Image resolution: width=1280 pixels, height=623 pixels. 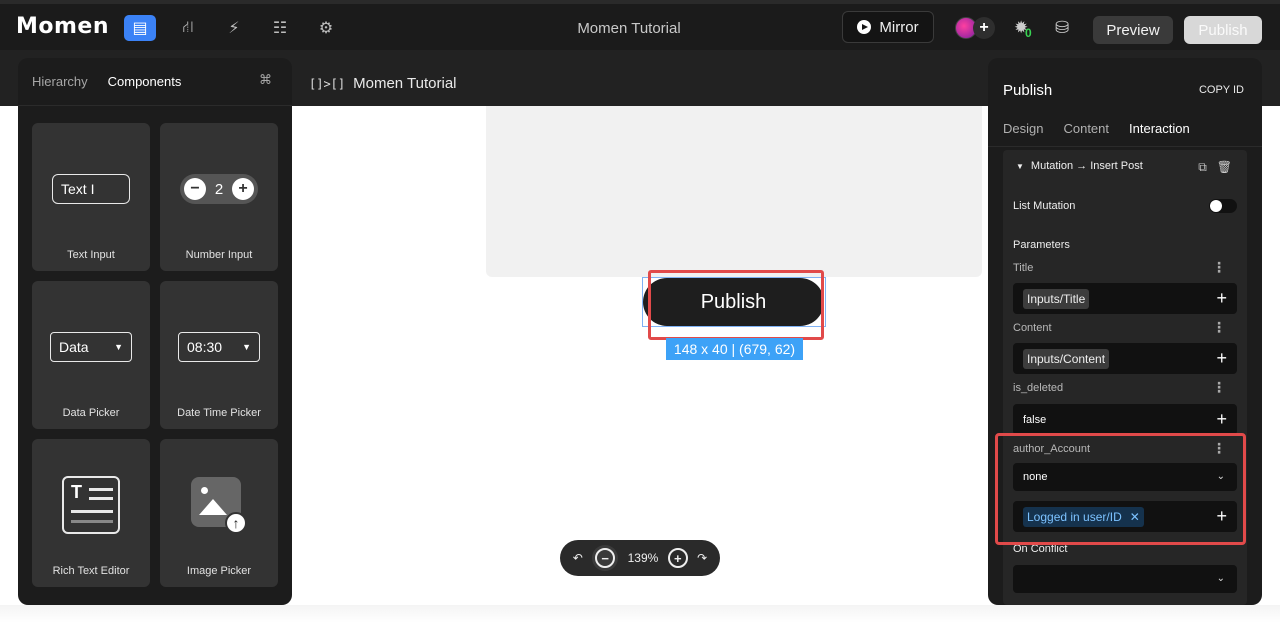 I want to click on redo-icon: ↷, so click(x=702, y=558).